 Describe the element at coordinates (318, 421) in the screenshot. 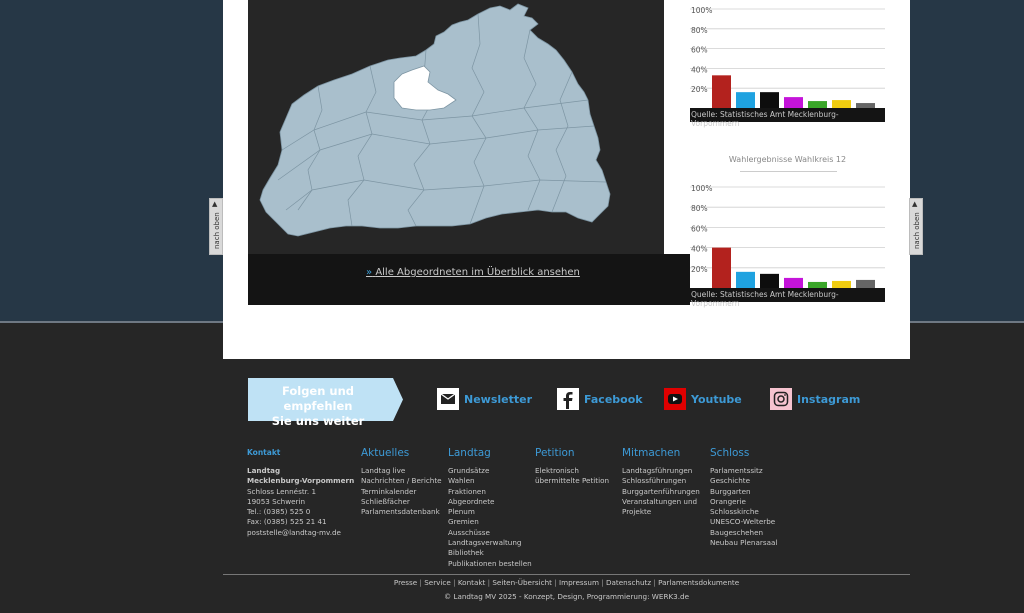

I see `follow-line-2: Sie uns weiter` at that location.